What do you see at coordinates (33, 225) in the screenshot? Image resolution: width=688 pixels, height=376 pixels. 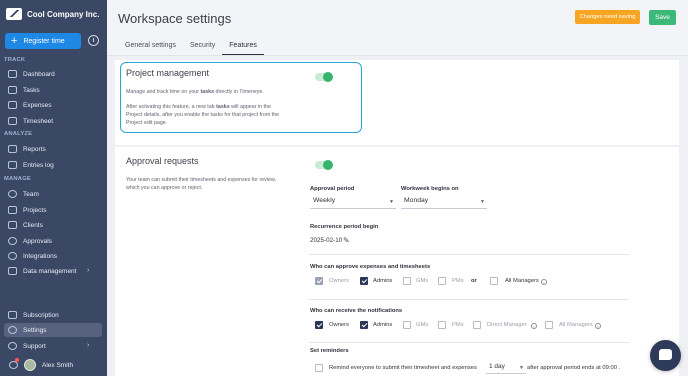 I see `sidebar-item-label: Clients` at bounding box center [33, 225].